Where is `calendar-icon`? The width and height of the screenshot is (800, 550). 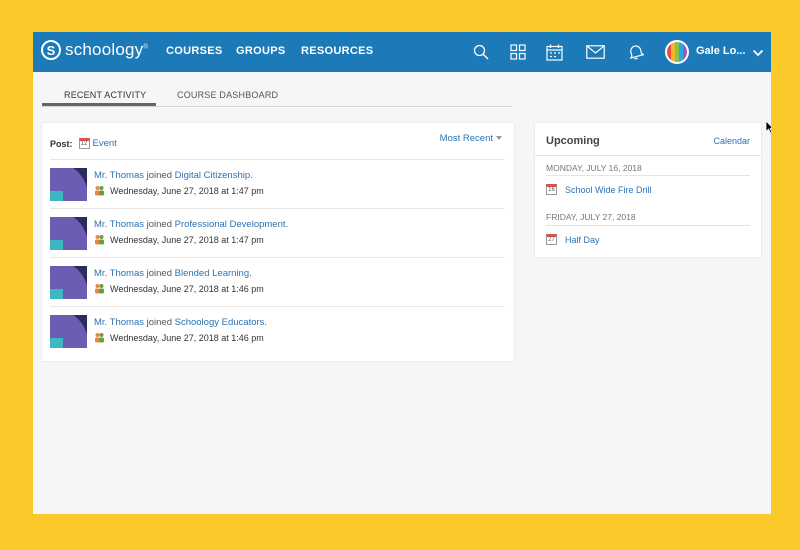
calendar-icon is located at coordinates (554, 52).